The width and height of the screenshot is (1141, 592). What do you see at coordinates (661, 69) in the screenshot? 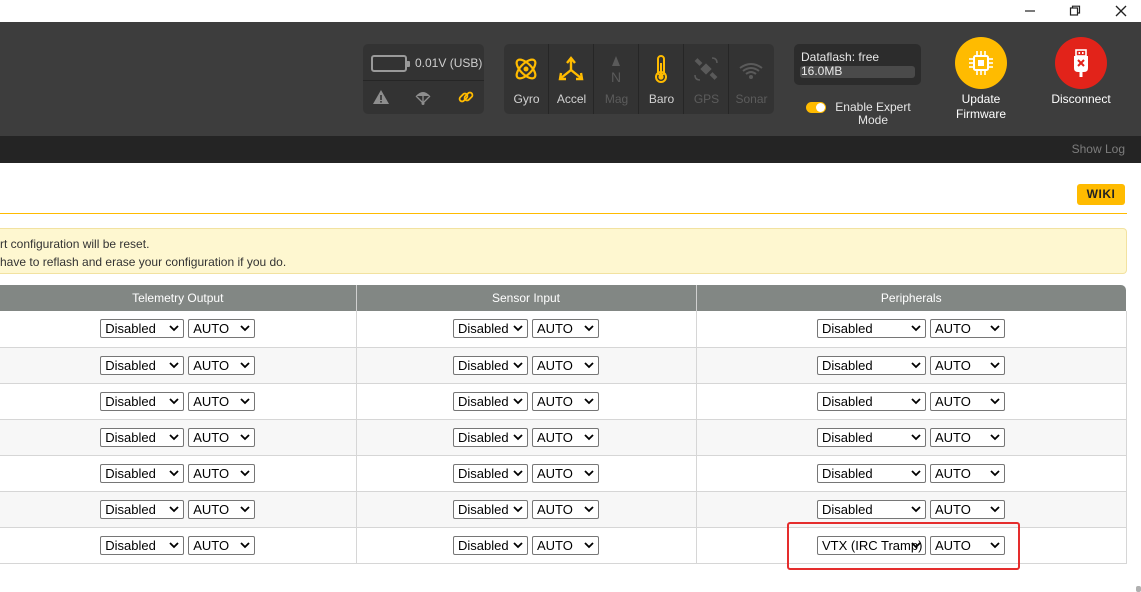
I see `baro-icon` at bounding box center [661, 69].